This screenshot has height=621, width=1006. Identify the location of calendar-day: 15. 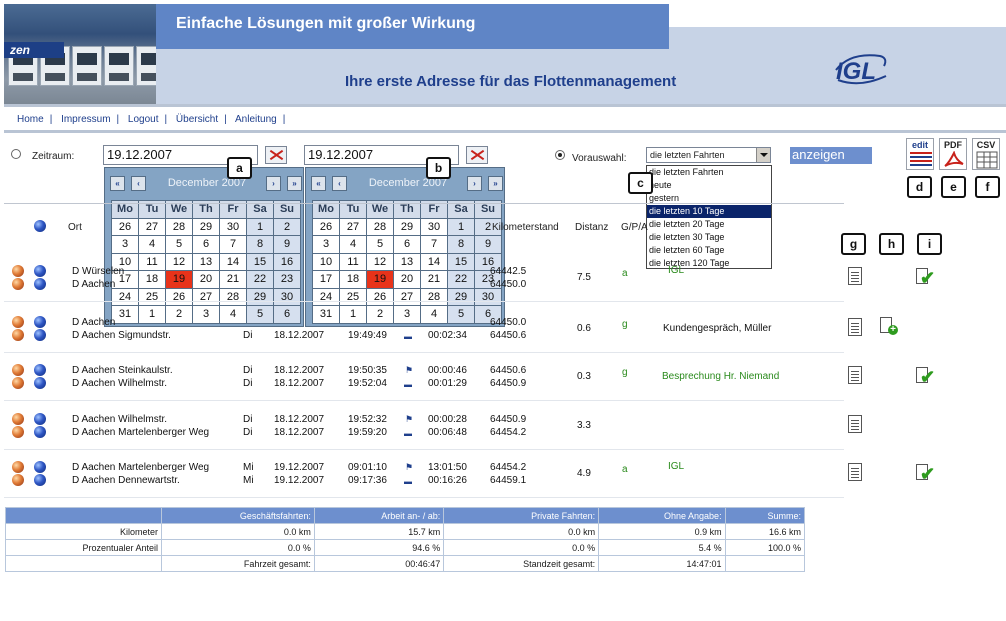
(260, 261).